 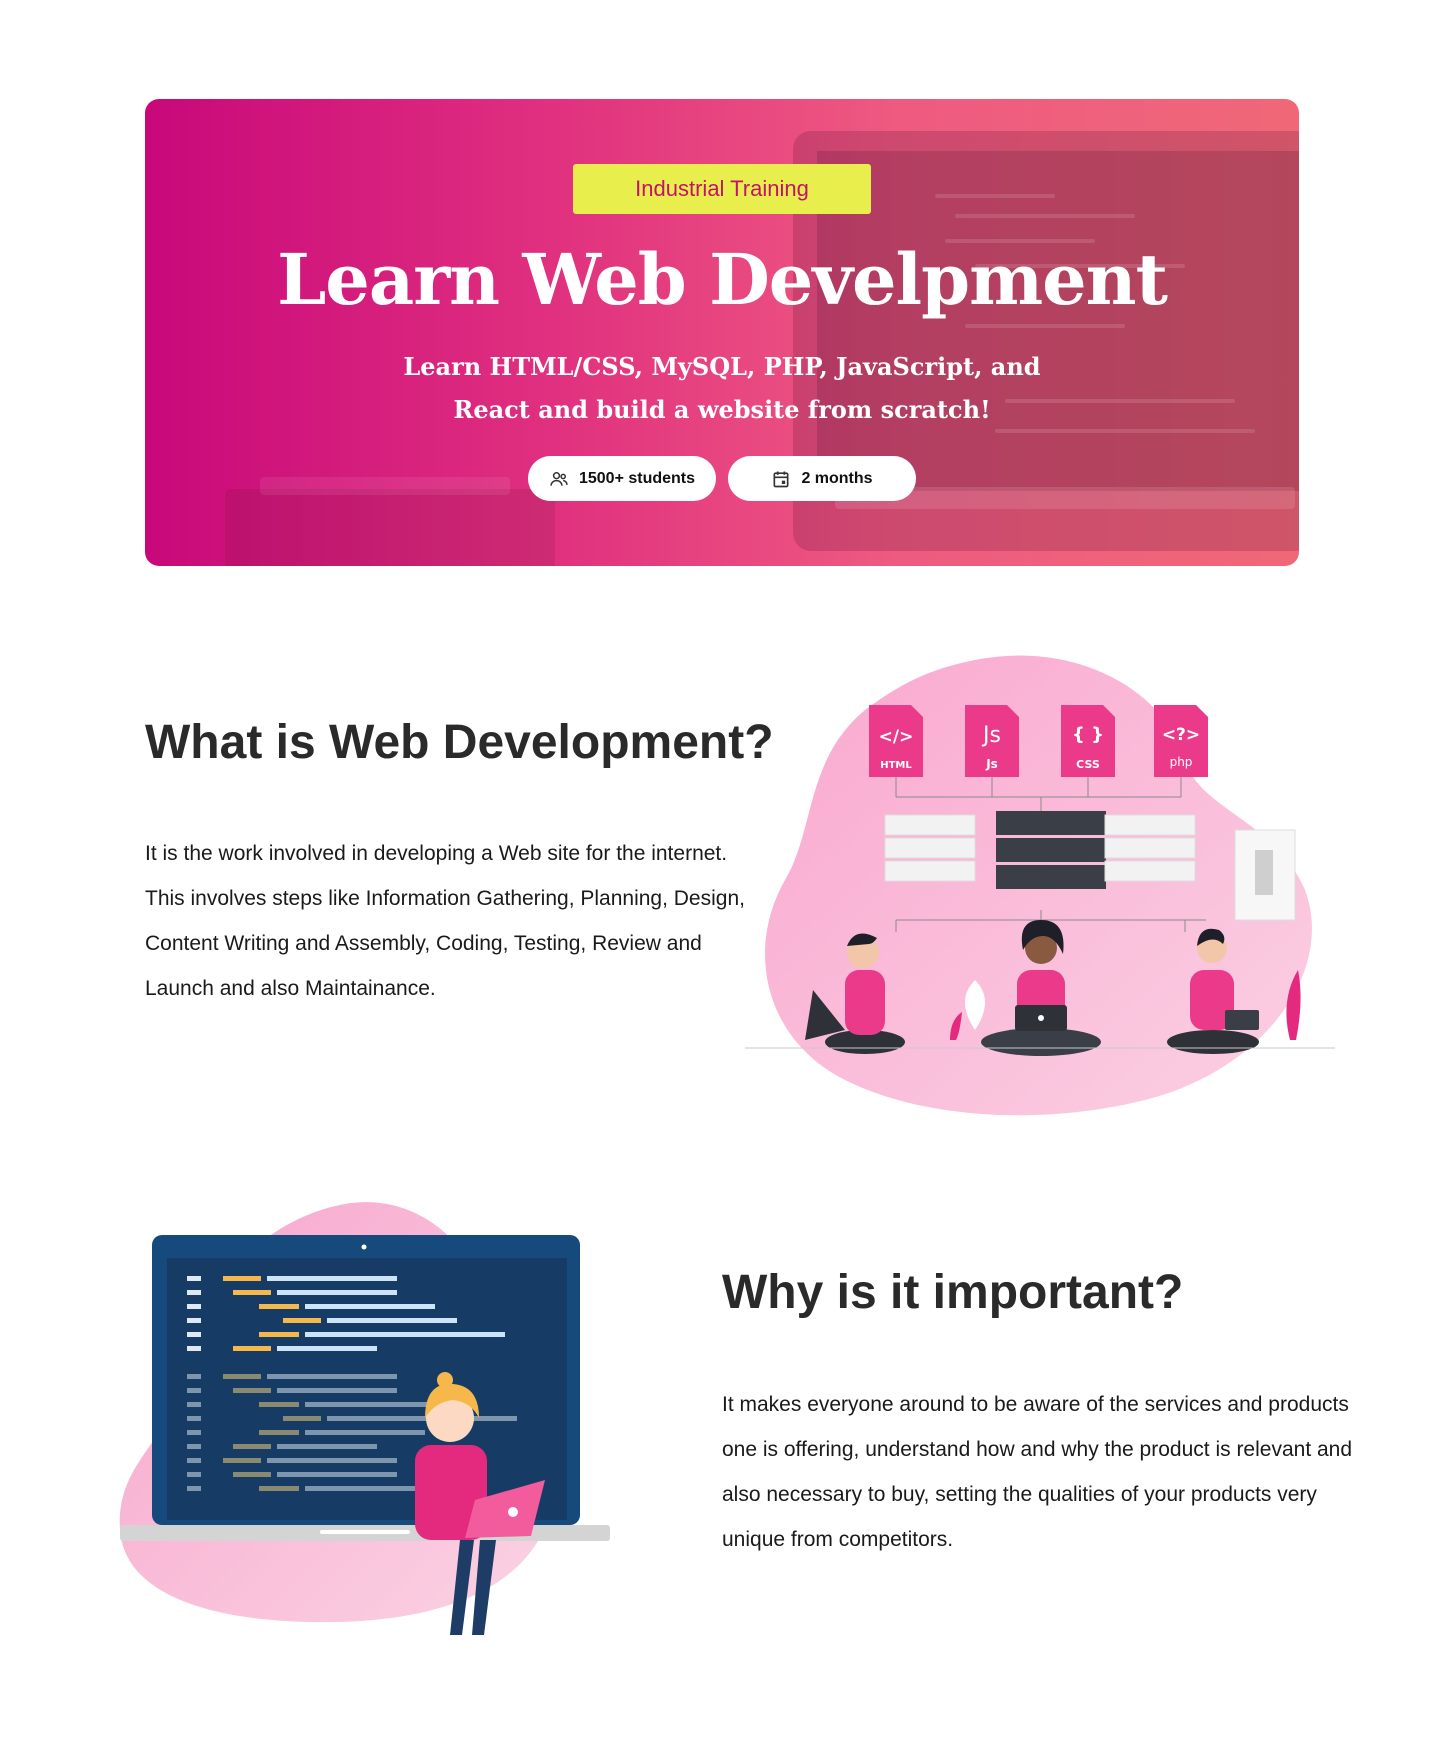 What do you see at coordinates (364, 1418) in the screenshot?
I see `coder-laptop-illustration` at bounding box center [364, 1418].